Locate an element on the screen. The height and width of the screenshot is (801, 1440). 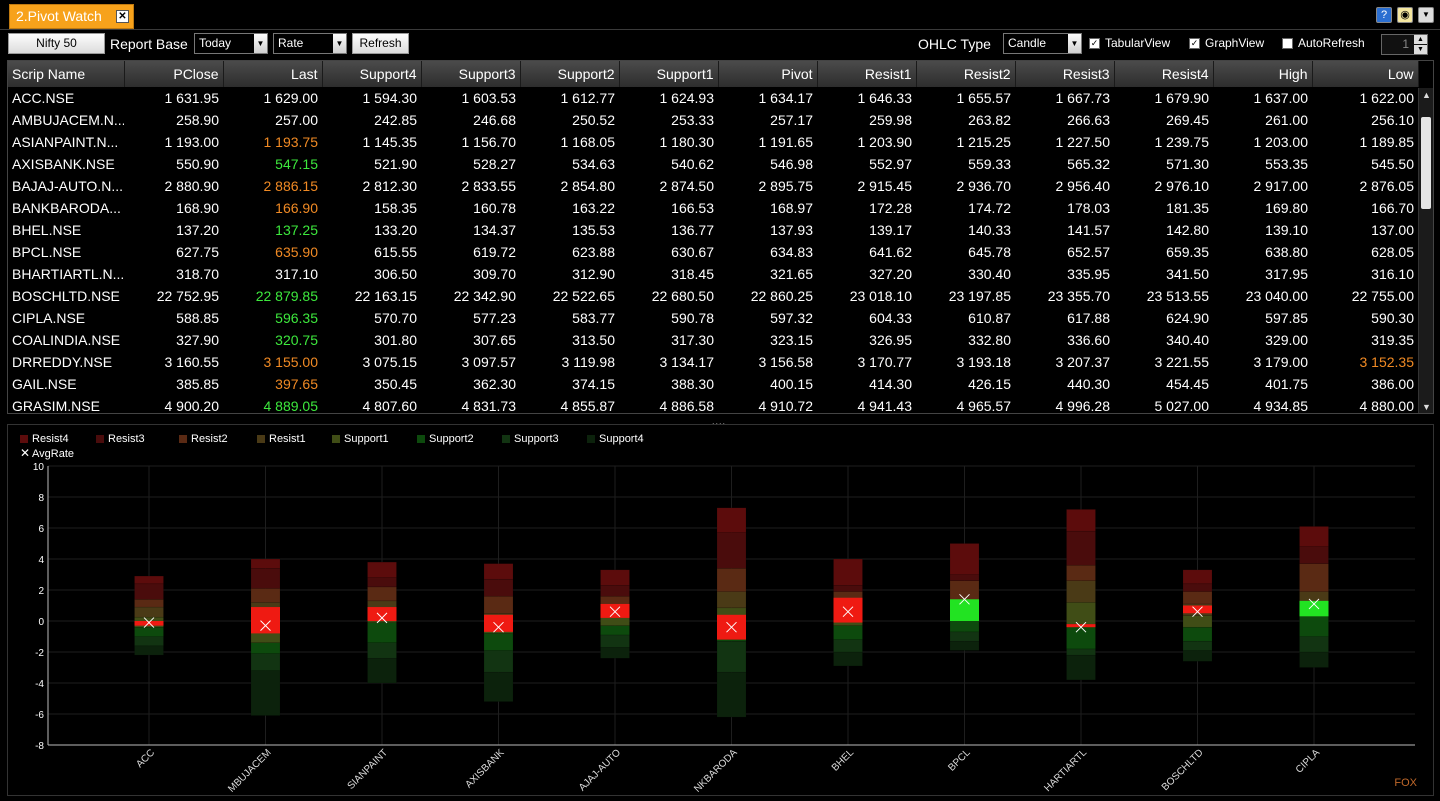
cell-r3: 23 355.70 is located at coordinates (1078, 296).